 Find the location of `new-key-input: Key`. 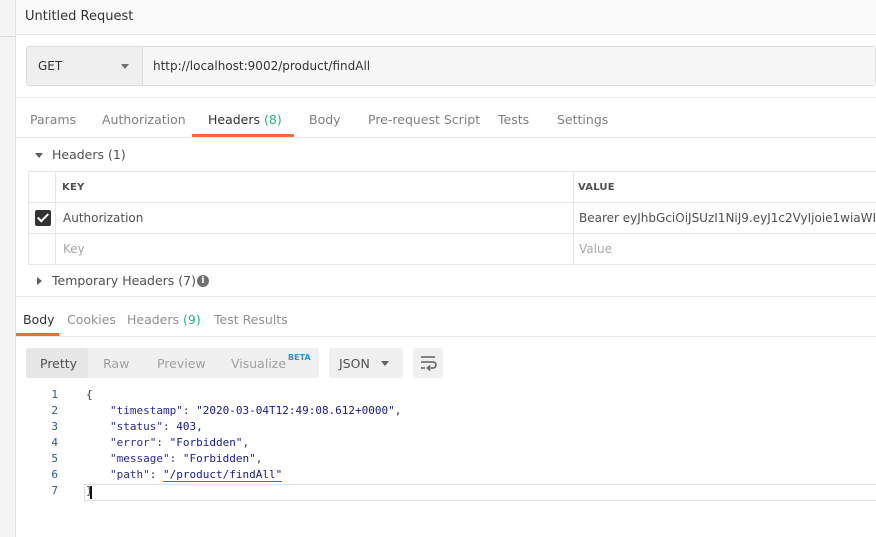

new-key-input: Key is located at coordinates (74, 249).